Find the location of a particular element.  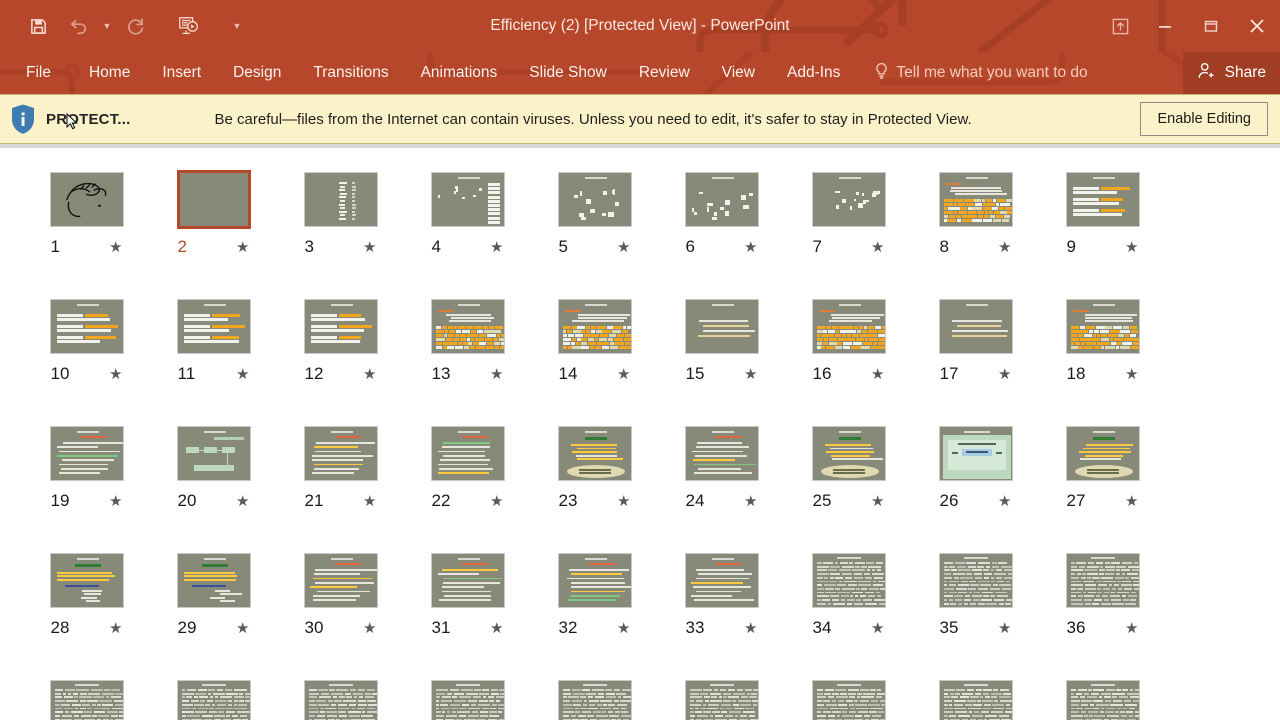

slide-thumbnail-12: 12 ★ is located at coordinates (340, 341).